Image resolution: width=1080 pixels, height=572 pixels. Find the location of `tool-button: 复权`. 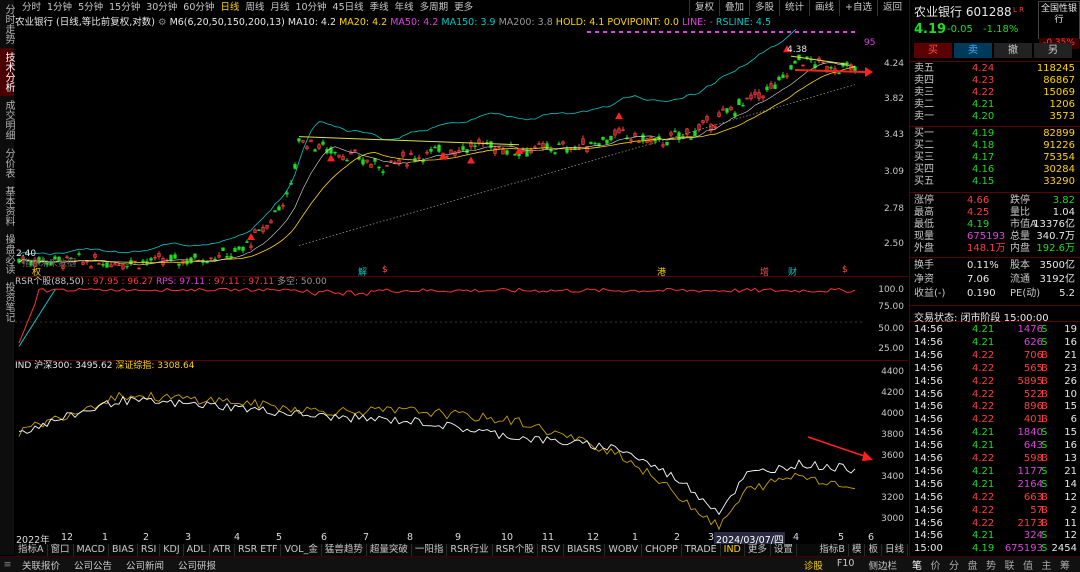

tool-button: 复权 is located at coordinates (703, 8).